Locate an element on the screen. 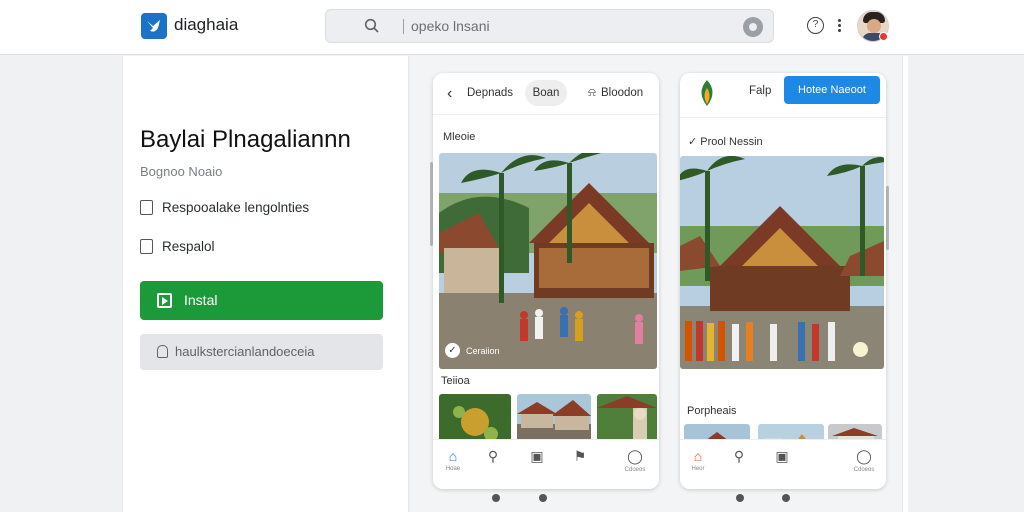  top-app-bar: diaghaia opeko lnsani ? is located at coordinates (512, 27).